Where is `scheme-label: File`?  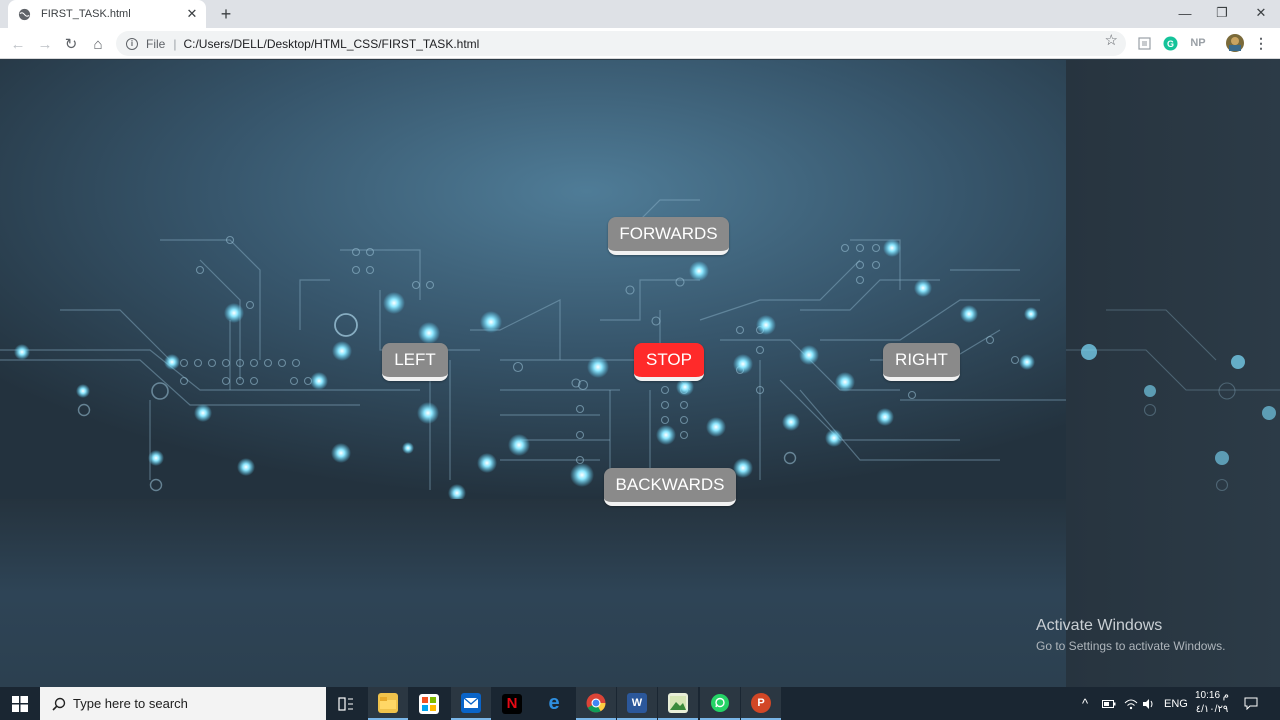
scheme-label: File is located at coordinates (156, 43).